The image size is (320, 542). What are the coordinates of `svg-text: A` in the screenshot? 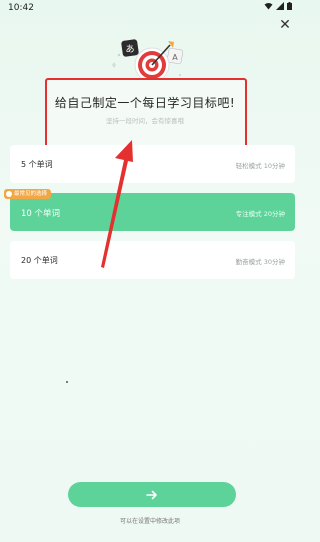 It's located at (175, 57).